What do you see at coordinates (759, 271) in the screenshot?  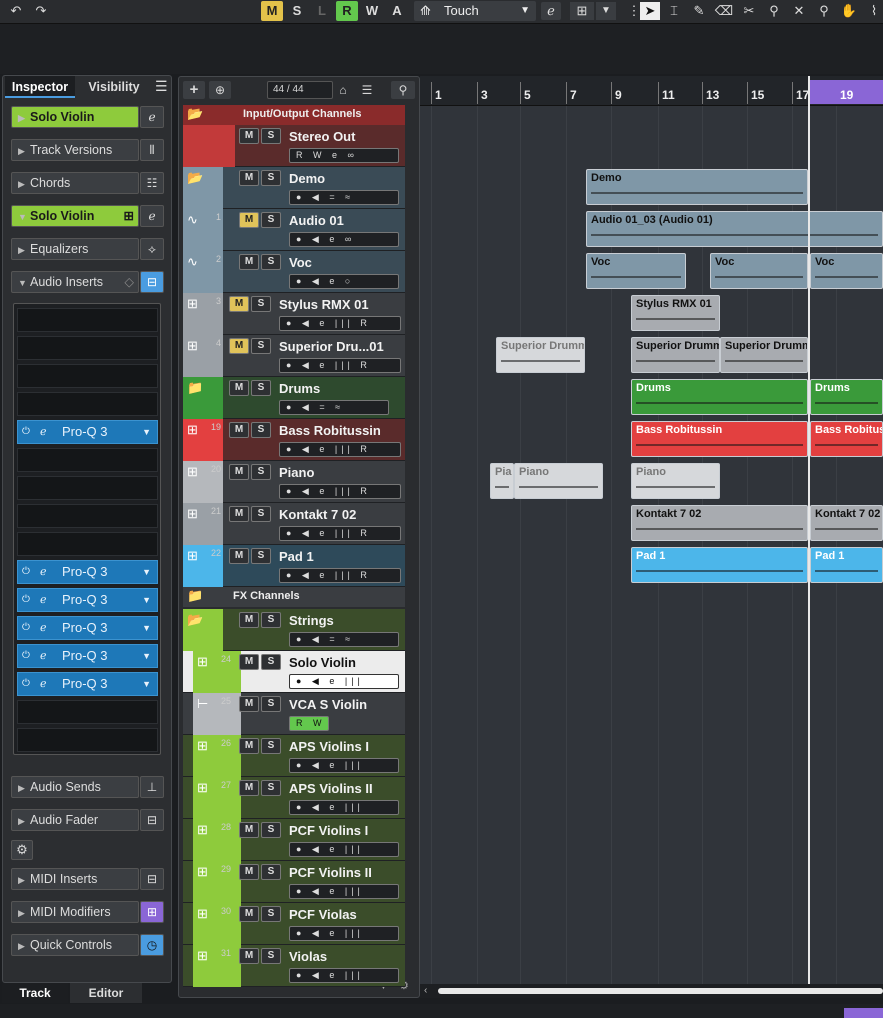 I see `arrangement-part: Voc` at bounding box center [759, 271].